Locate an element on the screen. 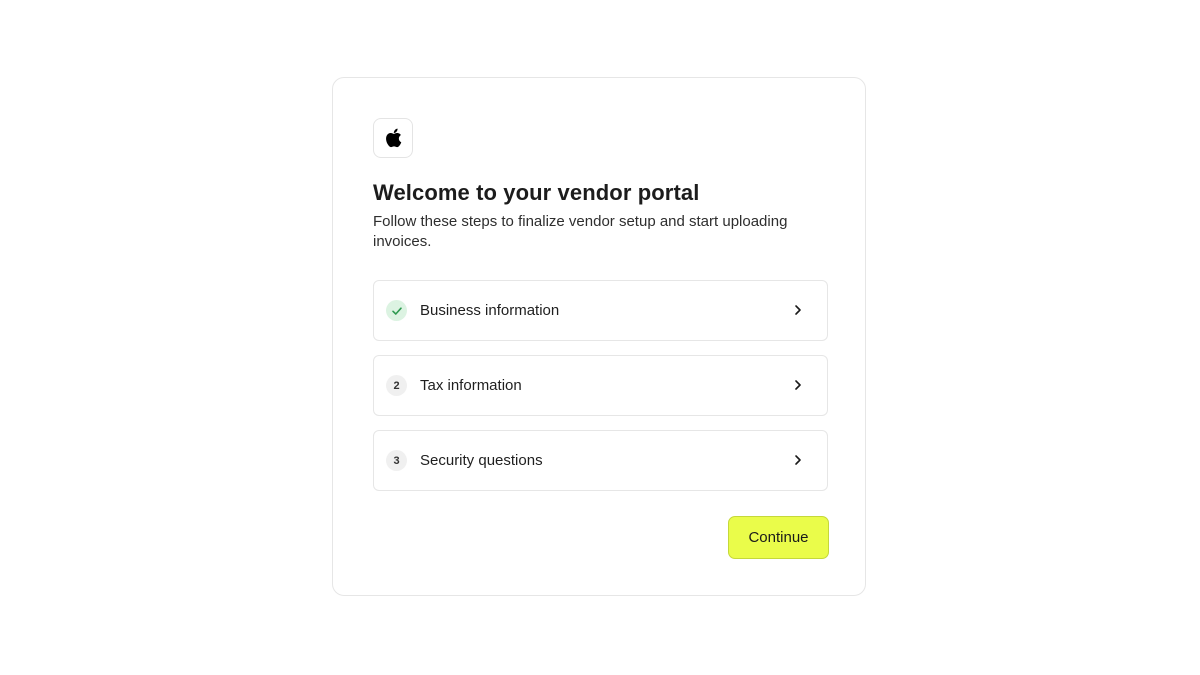 This screenshot has height=675, width=1200. apple-logo-icon is located at coordinates (394, 138).